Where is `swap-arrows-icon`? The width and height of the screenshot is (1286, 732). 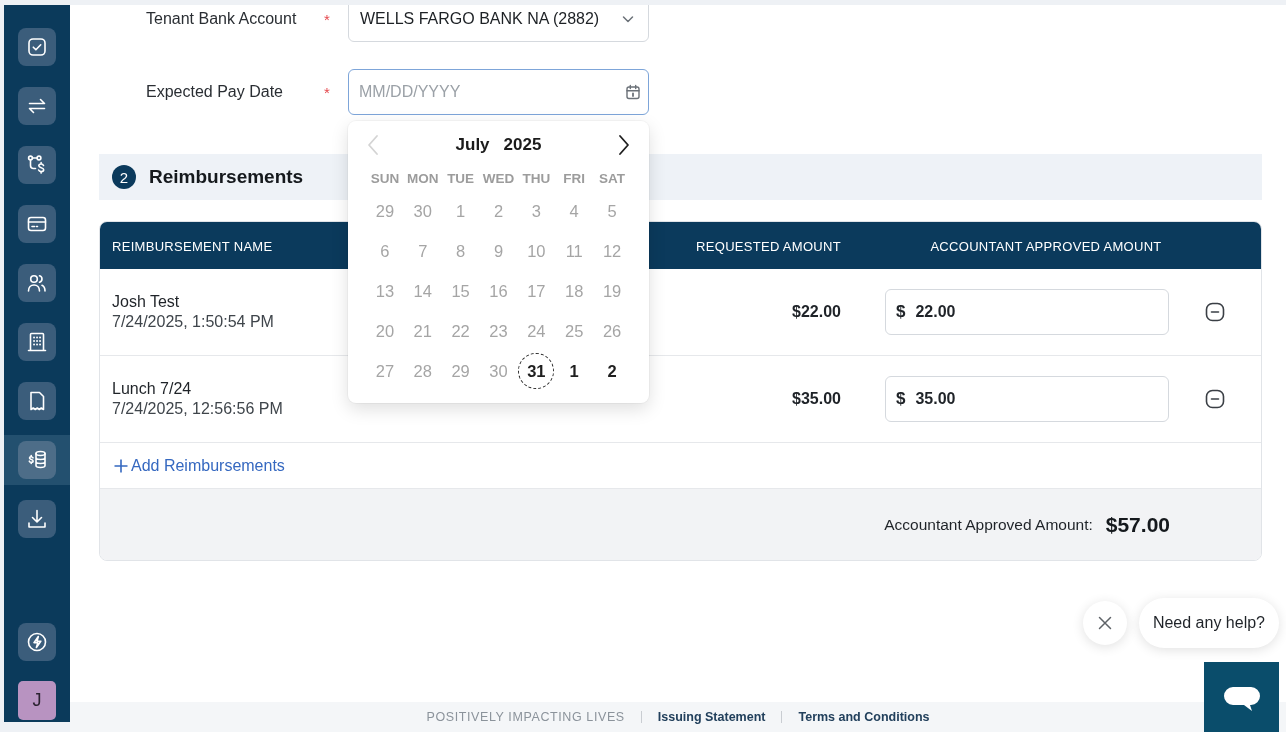
swap-arrows-icon is located at coordinates (37, 106).